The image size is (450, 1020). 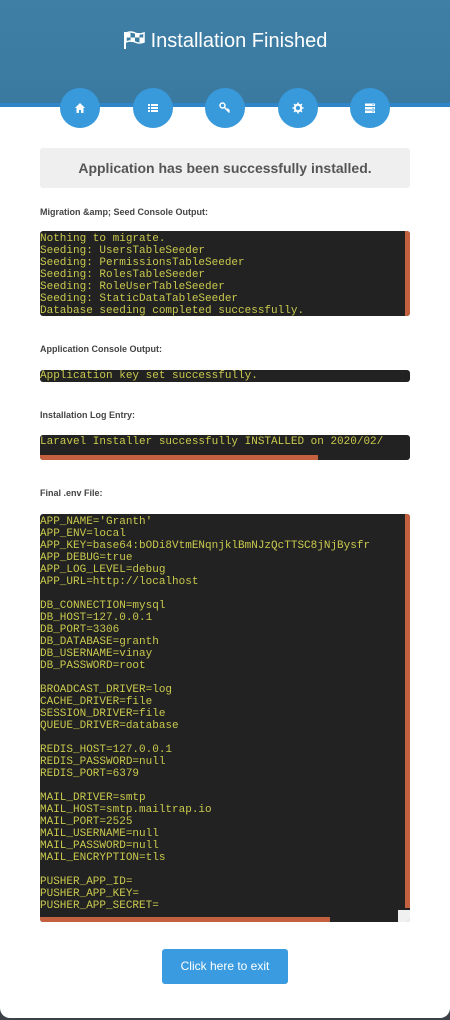 I want to click on scrollbar-corner, so click(x=404, y=916).